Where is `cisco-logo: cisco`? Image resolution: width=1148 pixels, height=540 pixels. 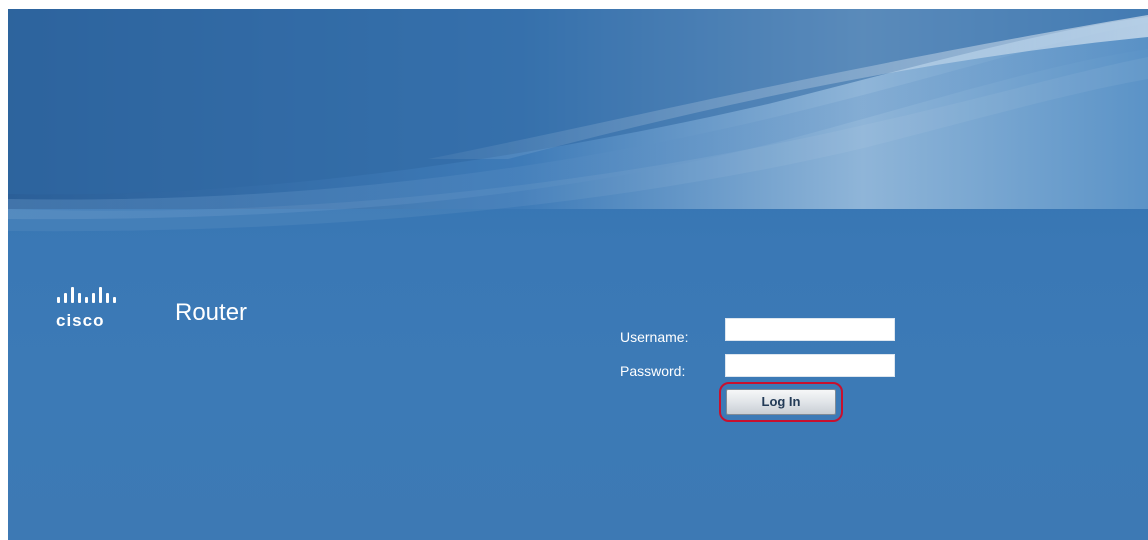 cisco-logo: cisco is located at coordinates (105, 307).